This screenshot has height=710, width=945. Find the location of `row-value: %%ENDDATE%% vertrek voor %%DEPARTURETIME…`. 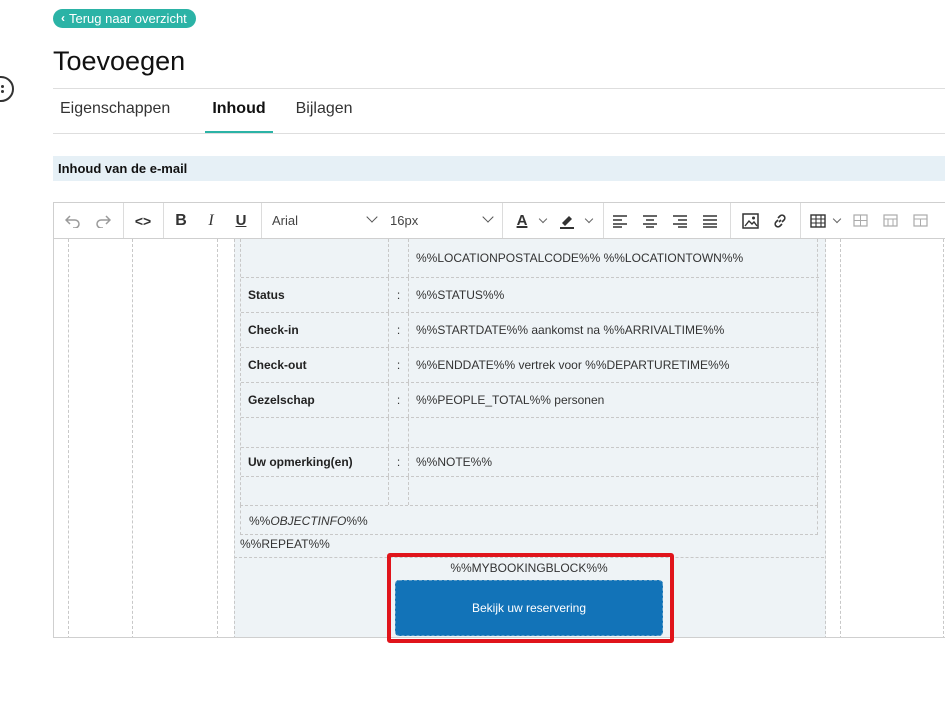

row-value: %%ENDDATE%% vertrek voor %%DEPARTURETIME… is located at coordinates (573, 365).